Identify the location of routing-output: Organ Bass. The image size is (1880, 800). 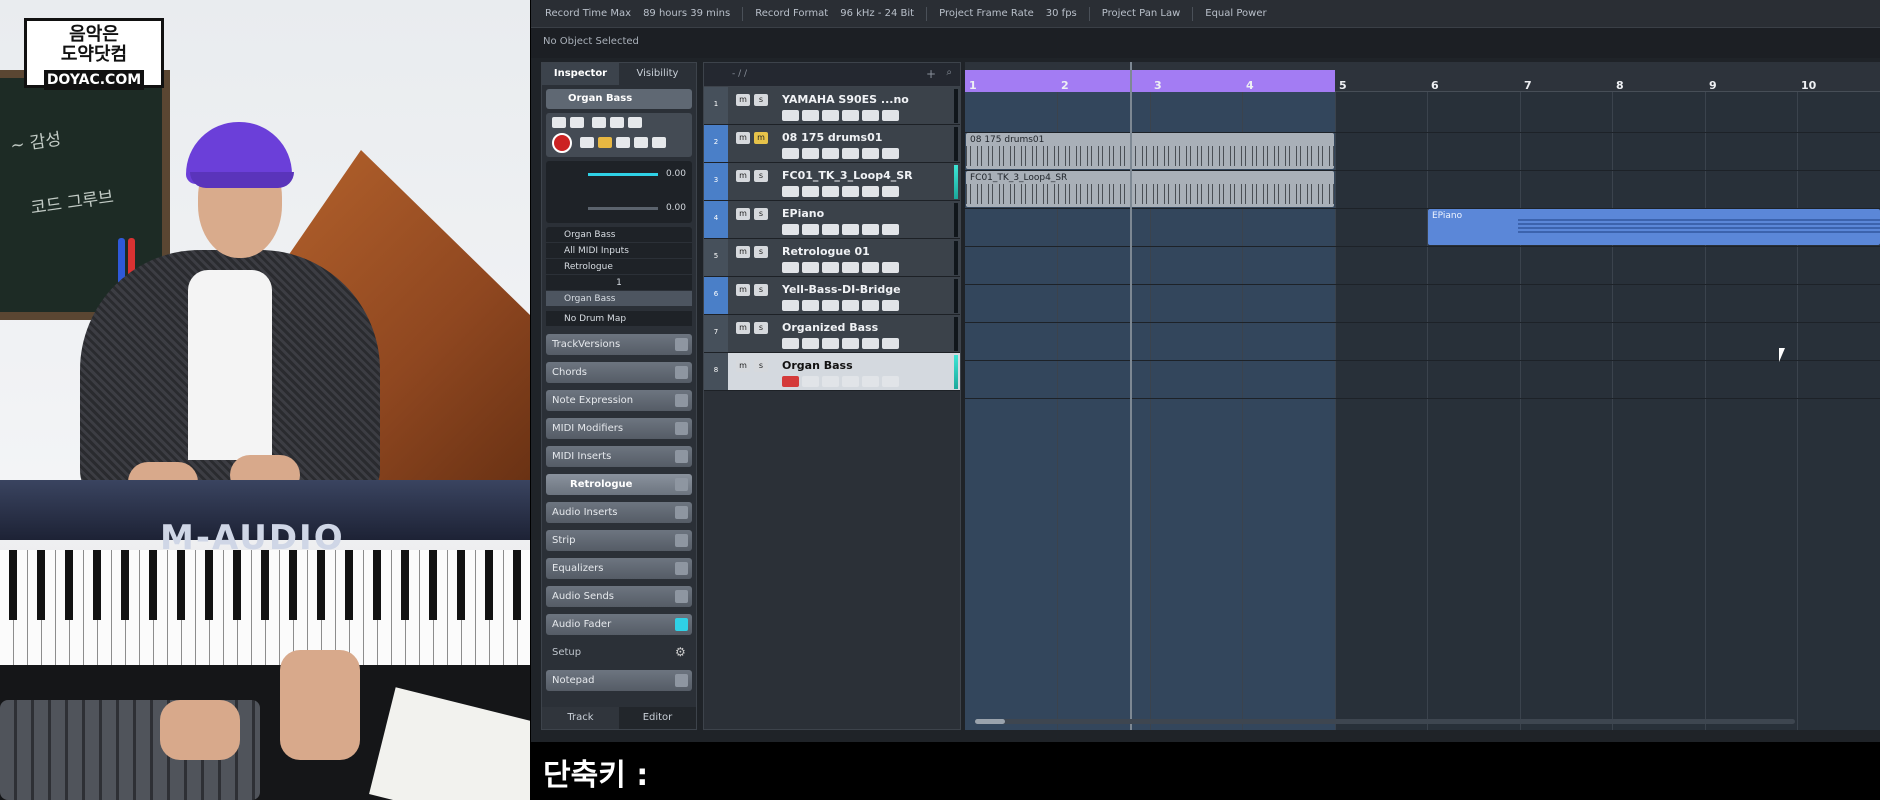
(619, 235).